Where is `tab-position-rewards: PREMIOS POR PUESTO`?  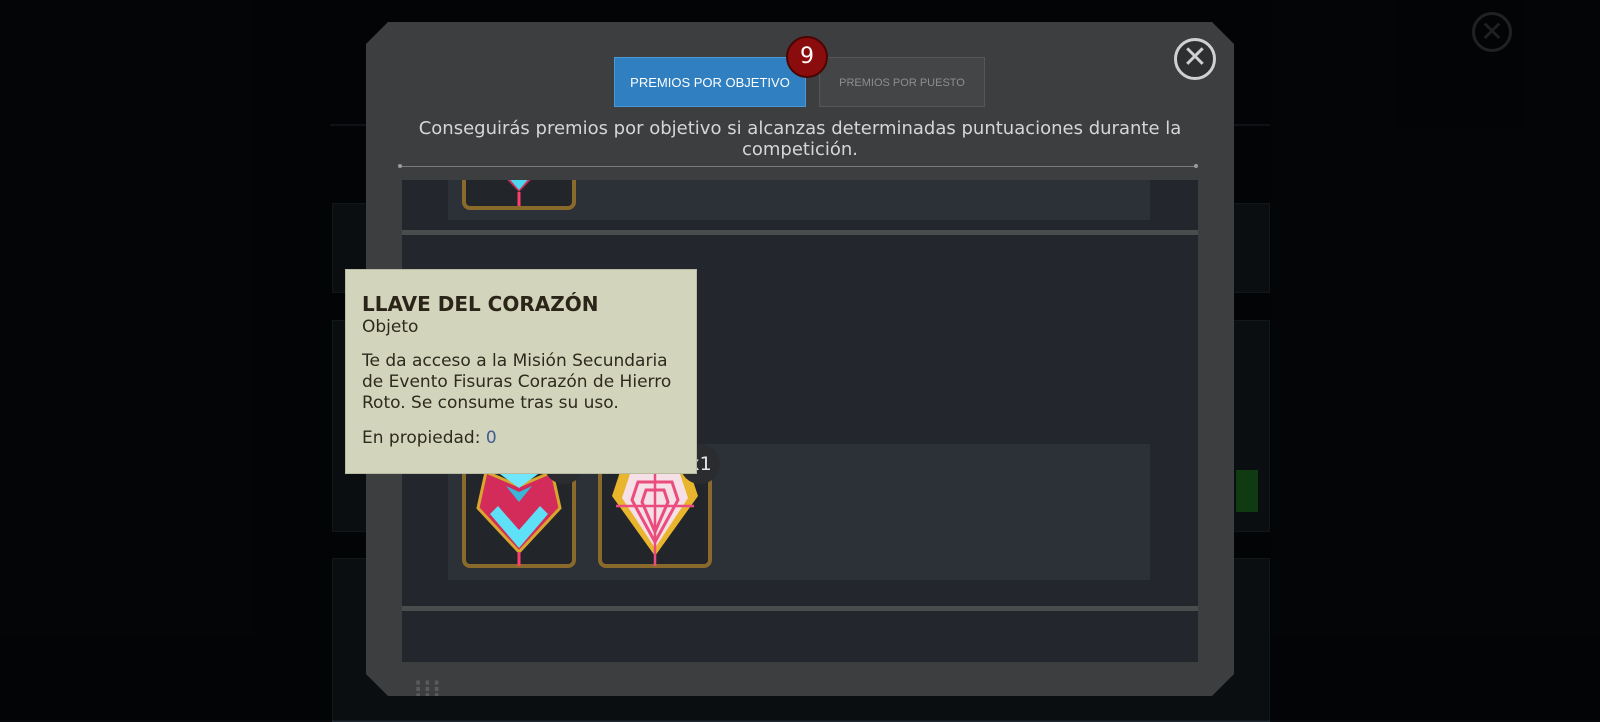 tab-position-rewards: PREMIOS POR PUESTO is located at coordinates (902, 82).